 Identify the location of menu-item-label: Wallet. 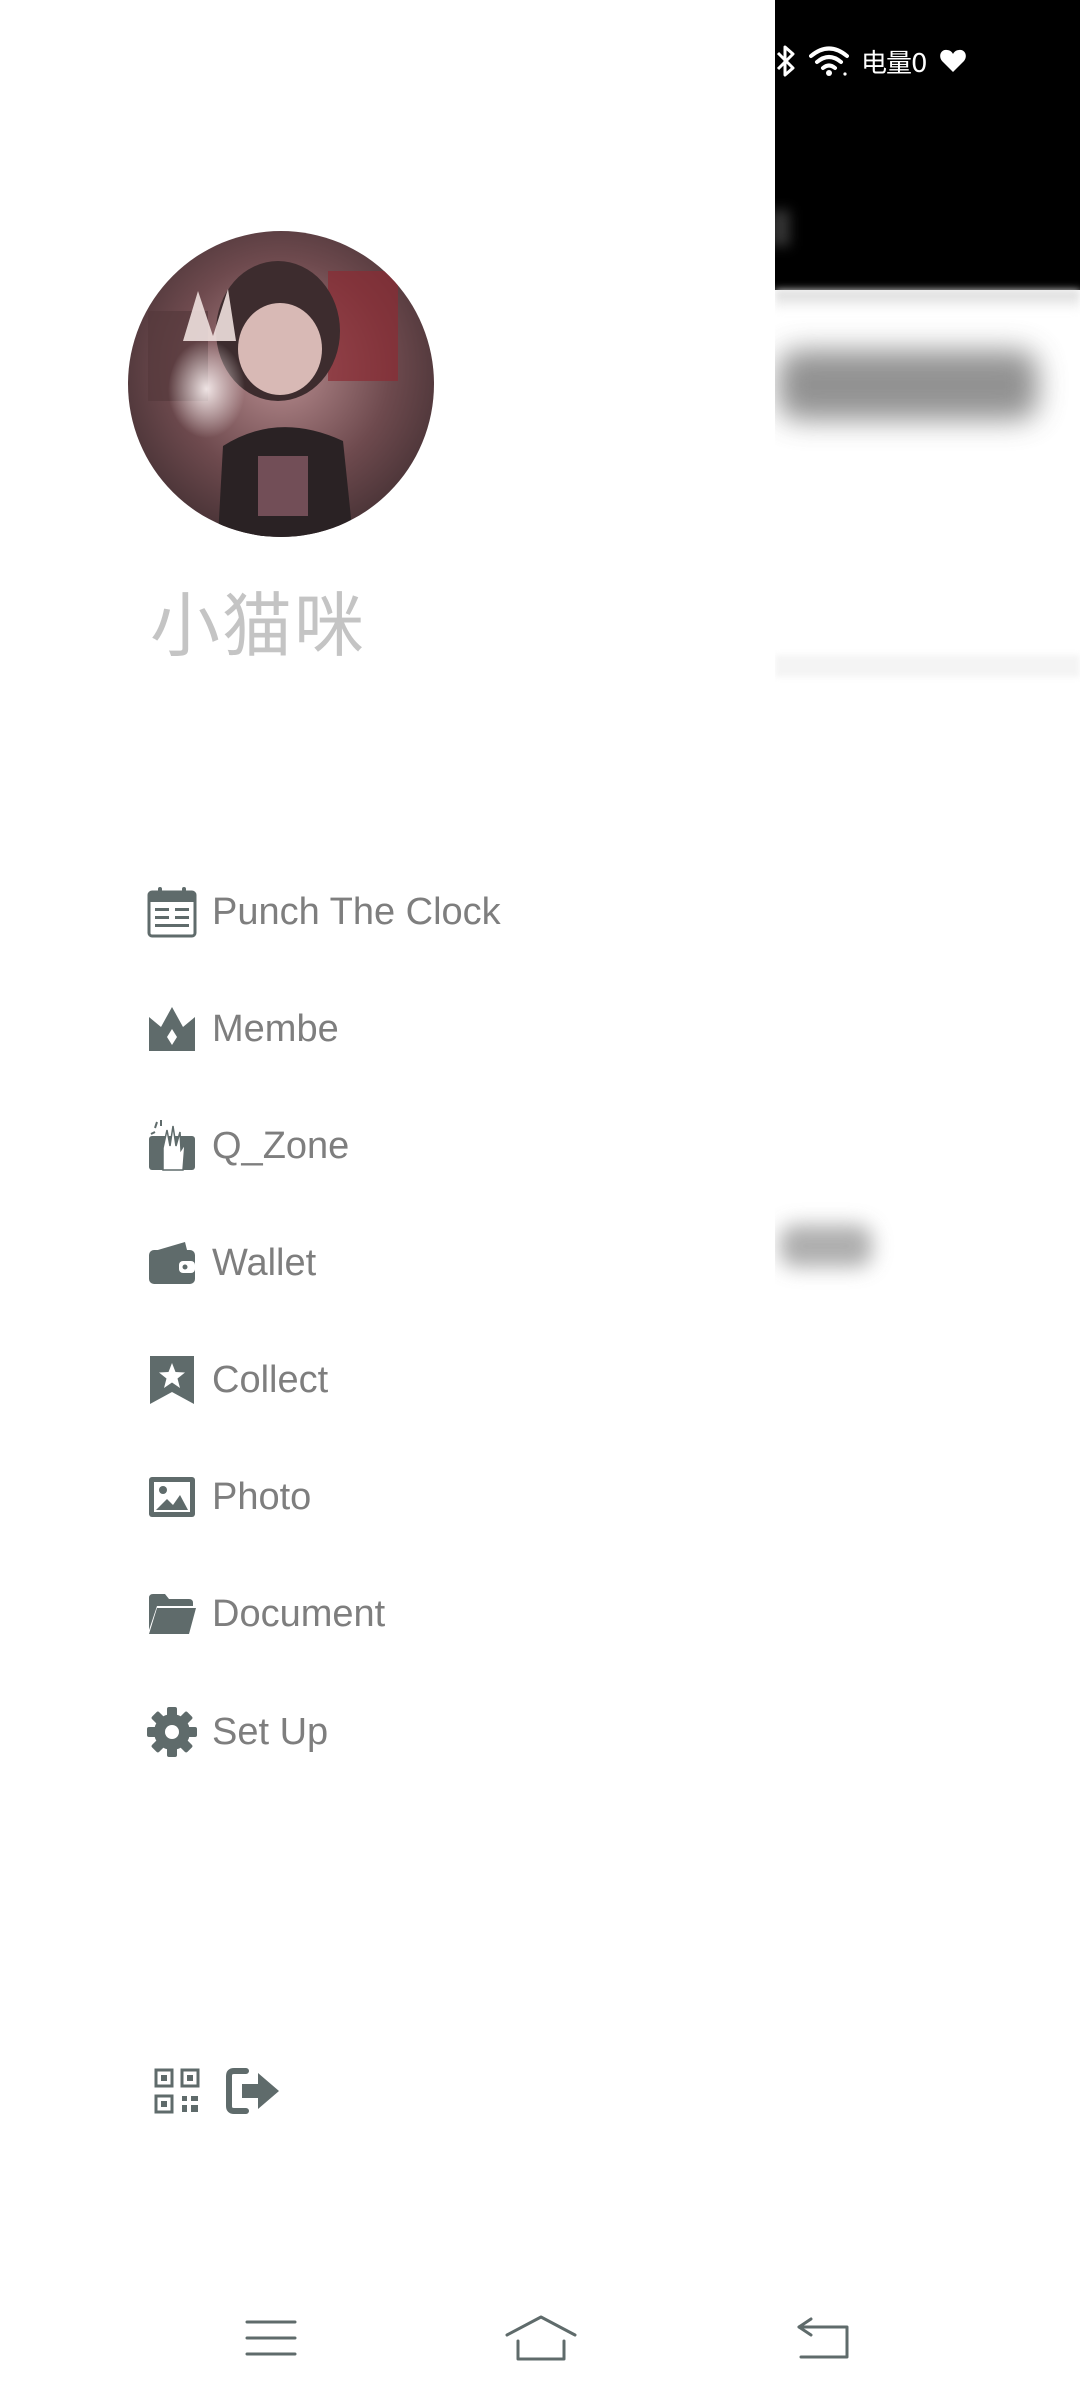
(264, 1262).